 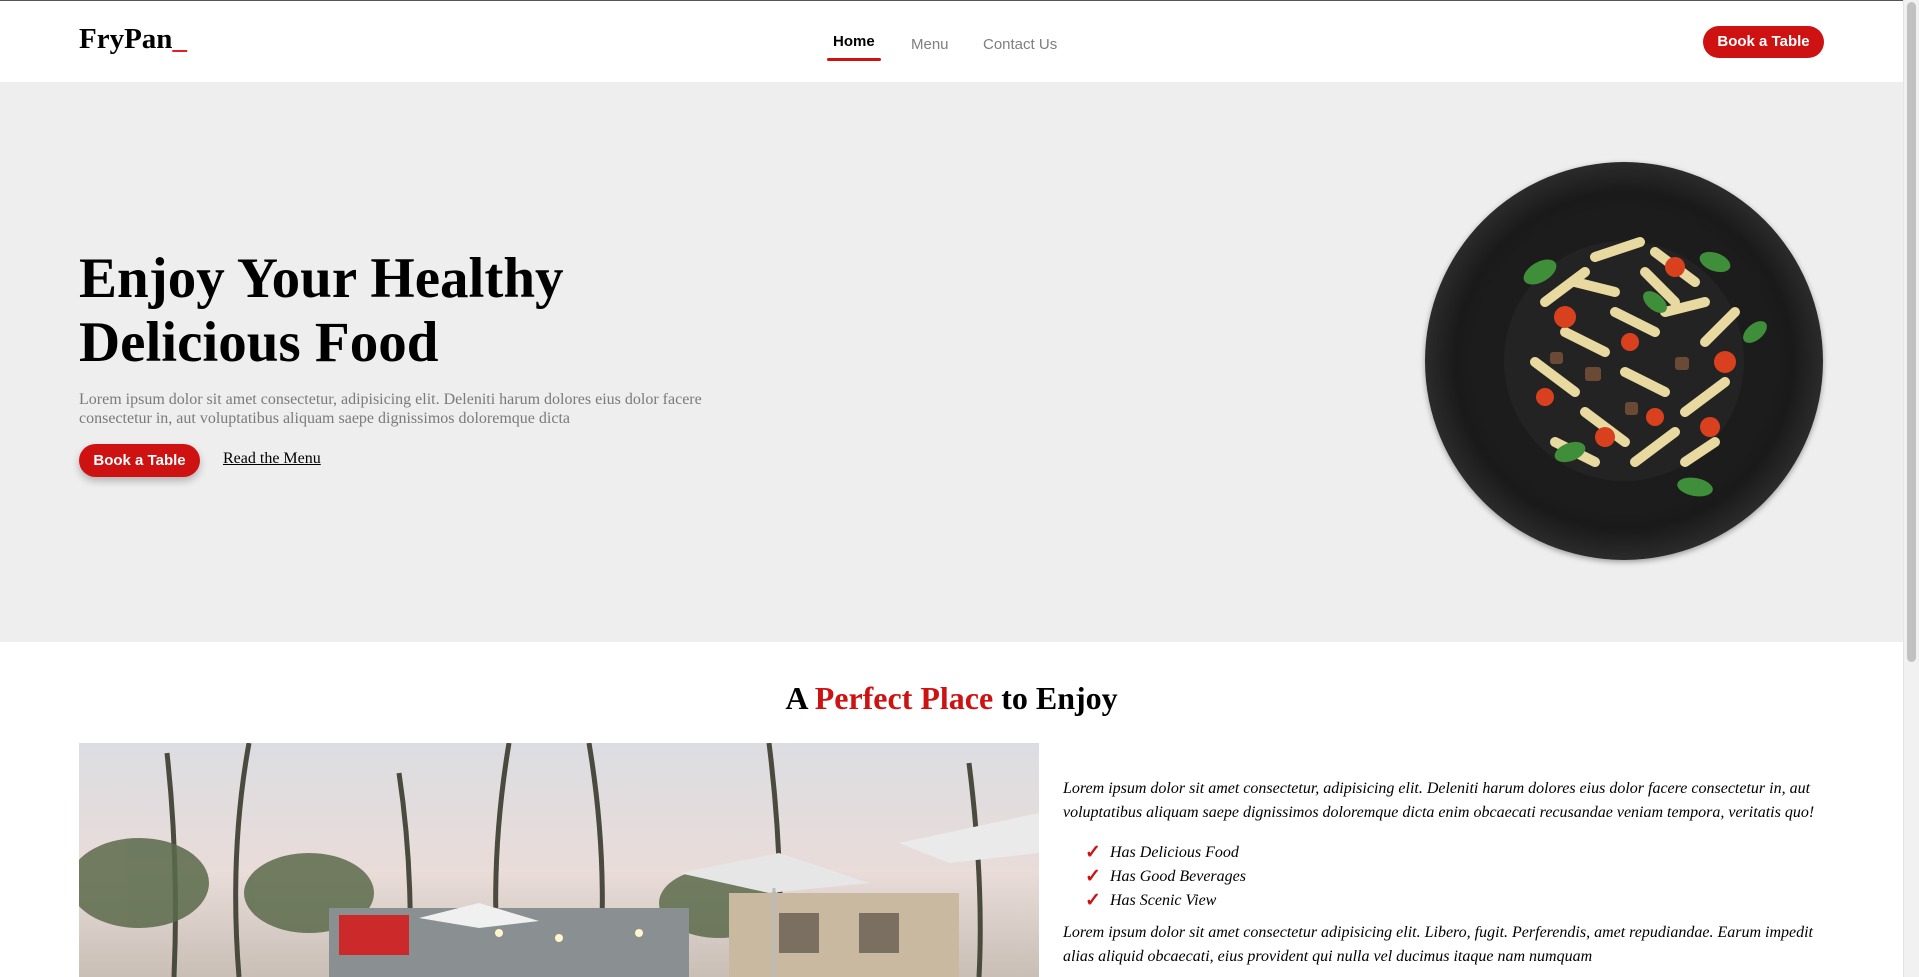 What do you see at coordinates (1020, 44) in the screenshot?
I see `nav-contact-us: Contact Us` at bounding box center [1020, 44].